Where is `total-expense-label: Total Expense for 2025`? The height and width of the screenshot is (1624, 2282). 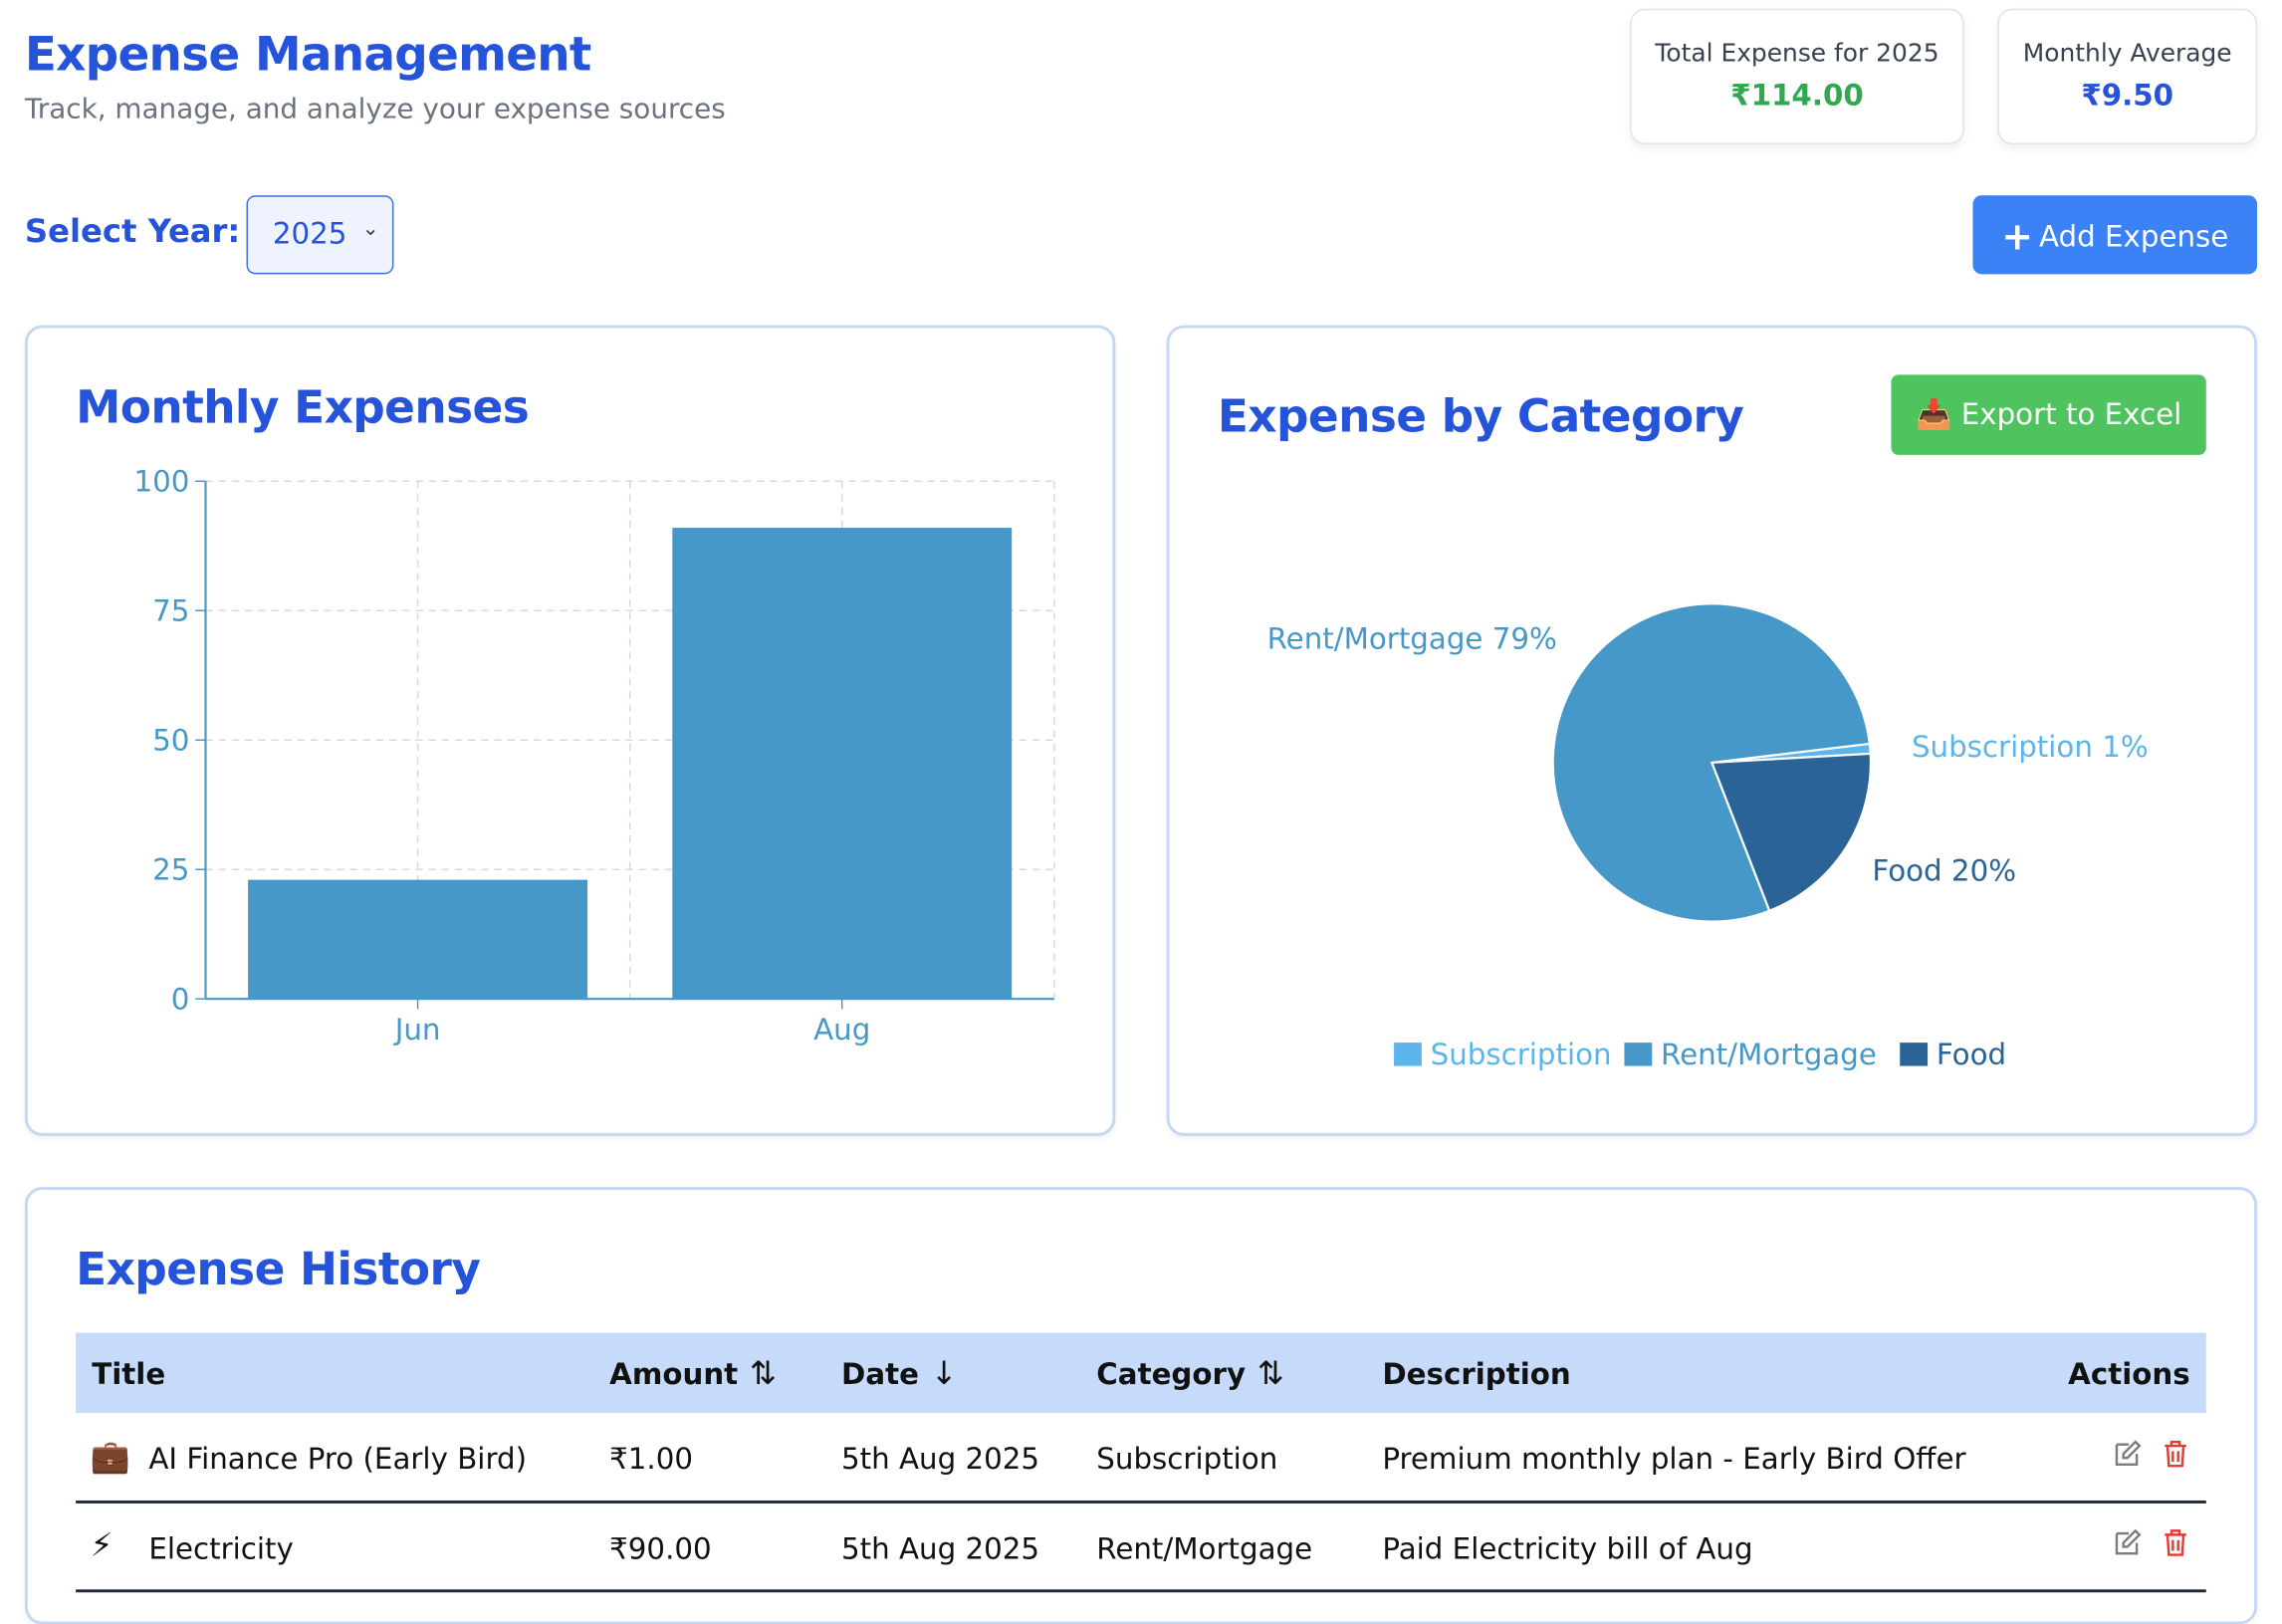
total-expense-label: Total Expense for 2025 is located at coordinates (1798, 54).